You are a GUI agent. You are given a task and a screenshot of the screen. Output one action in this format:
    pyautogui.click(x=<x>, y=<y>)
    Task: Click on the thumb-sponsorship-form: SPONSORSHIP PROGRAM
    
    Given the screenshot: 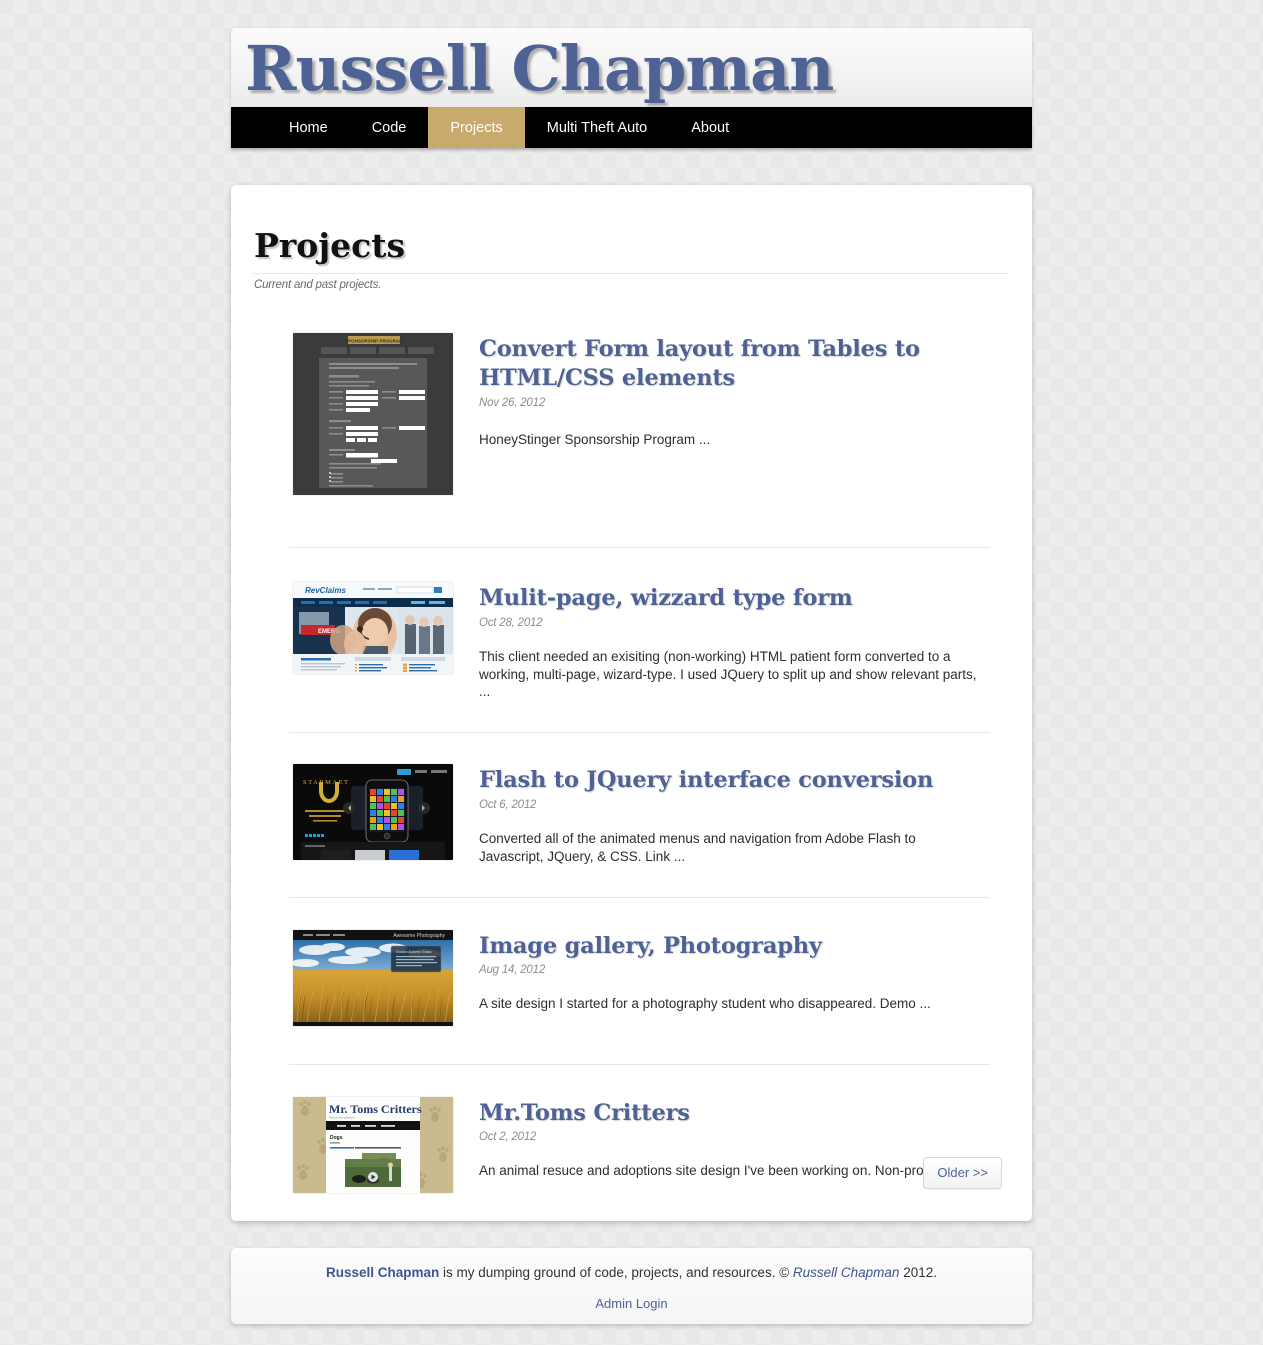 What is the action you would take?
    pyautogui.click(x=373, y=413)
    